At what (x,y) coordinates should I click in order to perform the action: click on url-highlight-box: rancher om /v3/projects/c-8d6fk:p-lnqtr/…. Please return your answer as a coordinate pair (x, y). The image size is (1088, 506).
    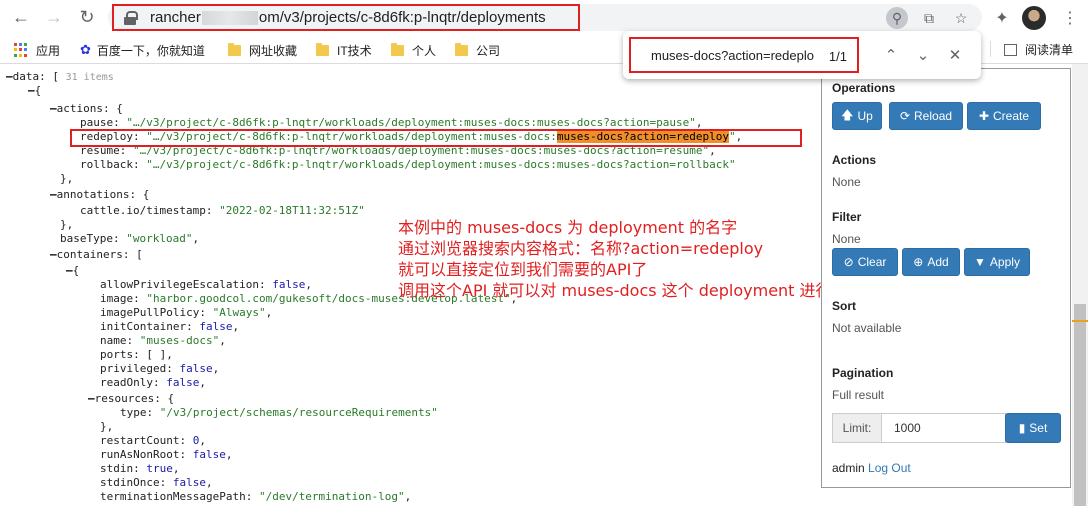
    Looking at the image, I should click on (346, 17).